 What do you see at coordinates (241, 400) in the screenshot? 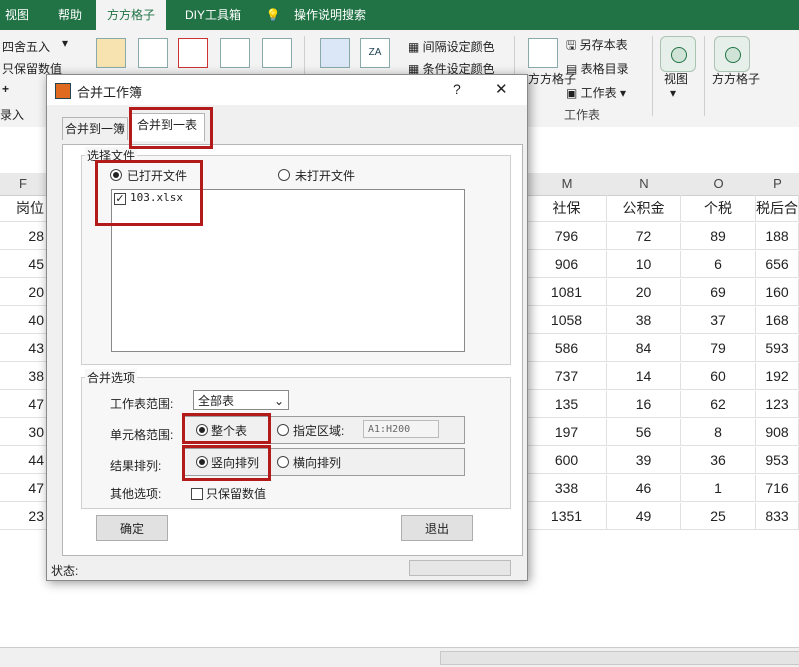
I see `sheet-range-select: 全部表 ⌄` at bounding box center [241, 400].